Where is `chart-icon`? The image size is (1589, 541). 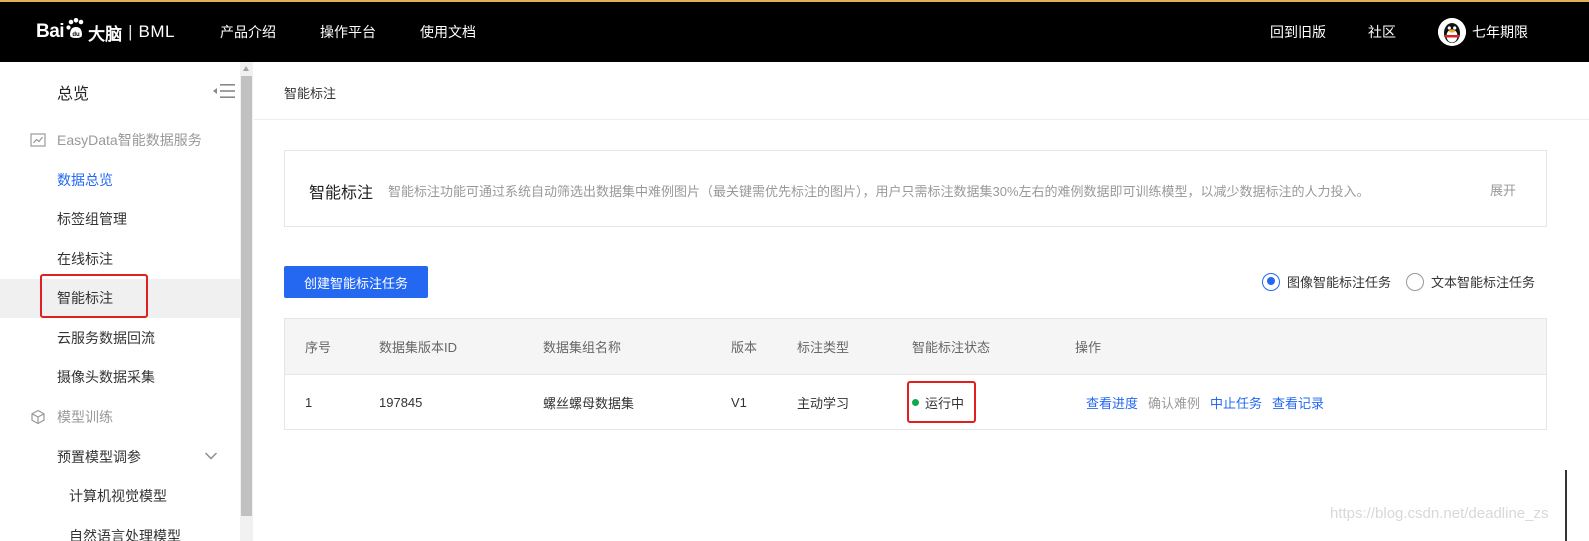
chart-icon is located at coordinates (38, 140).